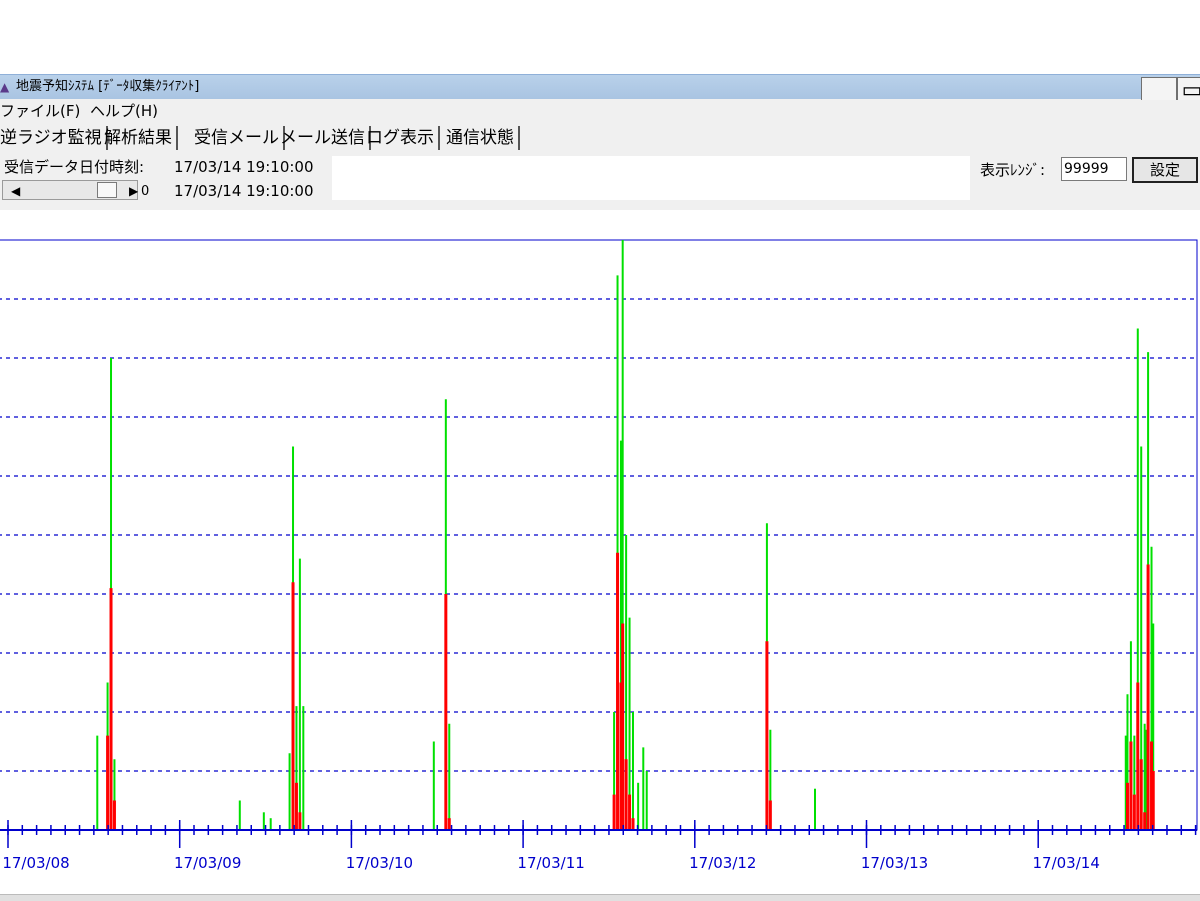 The image size is (1200, 901). Describe the element at coordinates (145, 191) in the screenshot. I see `slider-min-value: 0` at that location.